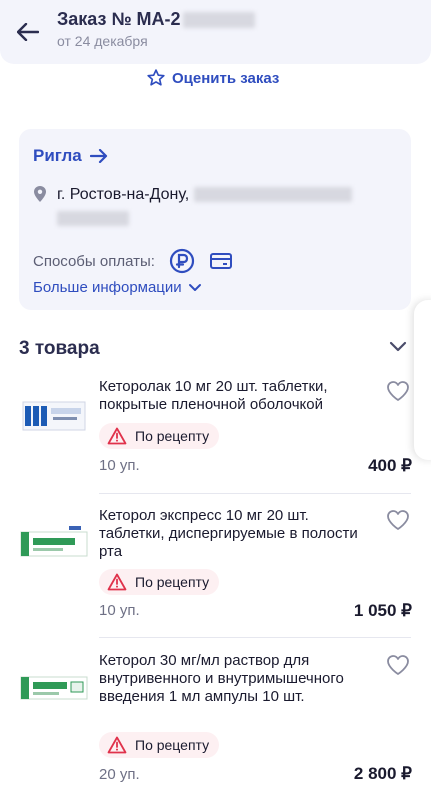 The image size is (431, 800). What do you see at coordinates (156, 19) in the screenshot?
I see `order-title: Заказ № МА-2` at bounding box center [156, 19].